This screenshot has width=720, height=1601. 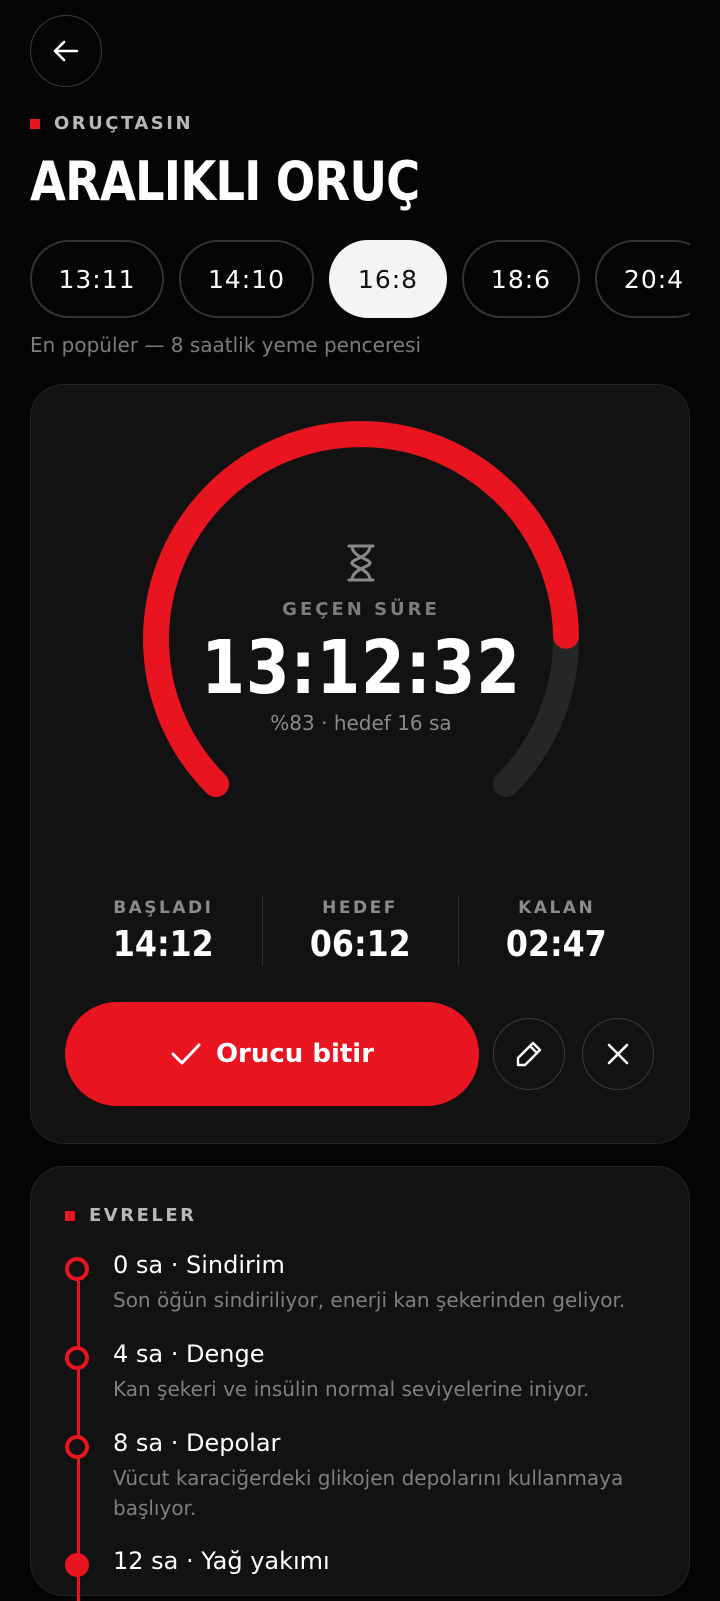 I want to click on close-icon, so click(x=618, y=1054).